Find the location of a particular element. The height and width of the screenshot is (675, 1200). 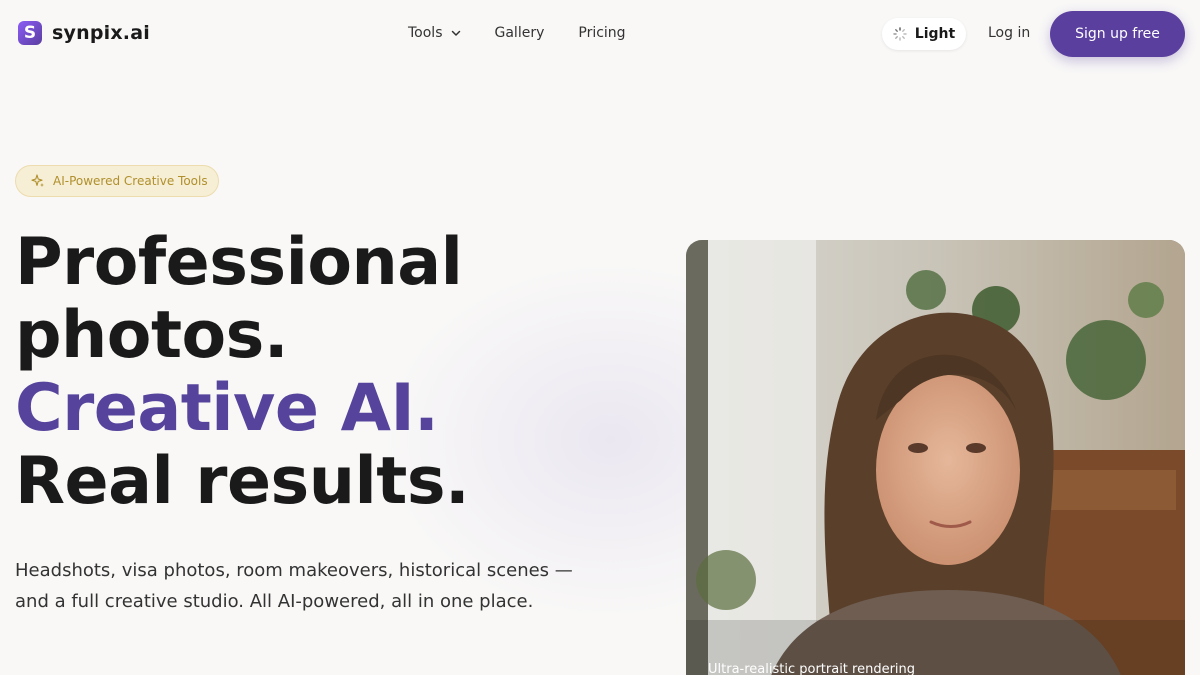

login-link: Log in is located at coordinates (1009, 33).